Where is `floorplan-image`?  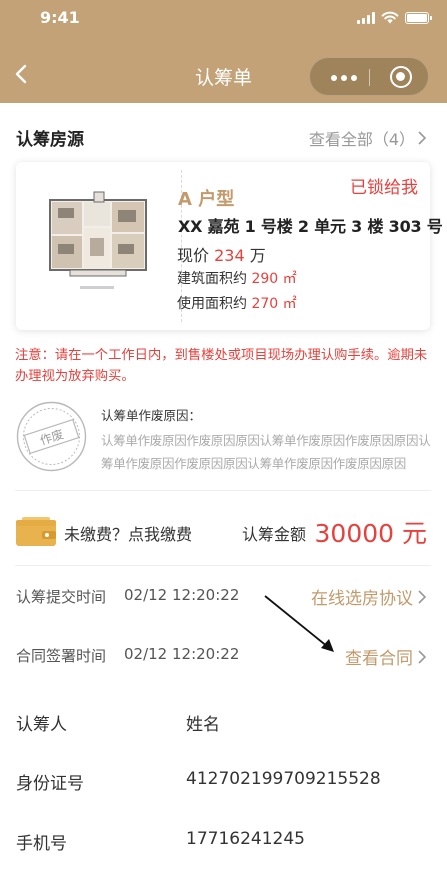 floorplan-image is located at coordinates (98, 240).